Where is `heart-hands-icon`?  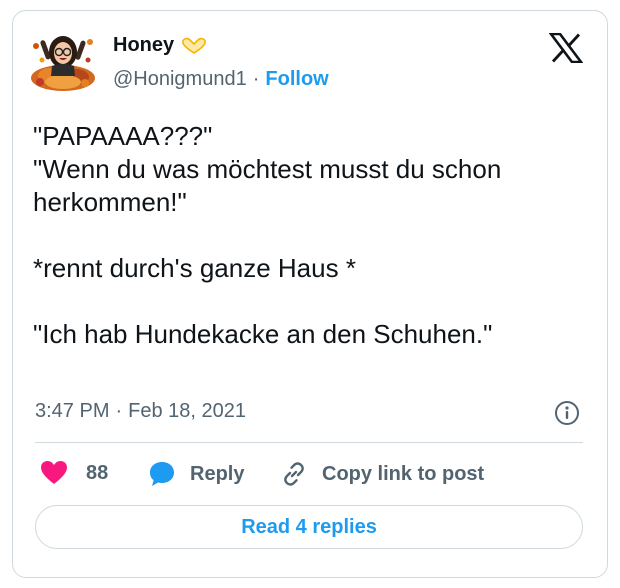 heart-hands-icon is located at coordinates (194, 45).